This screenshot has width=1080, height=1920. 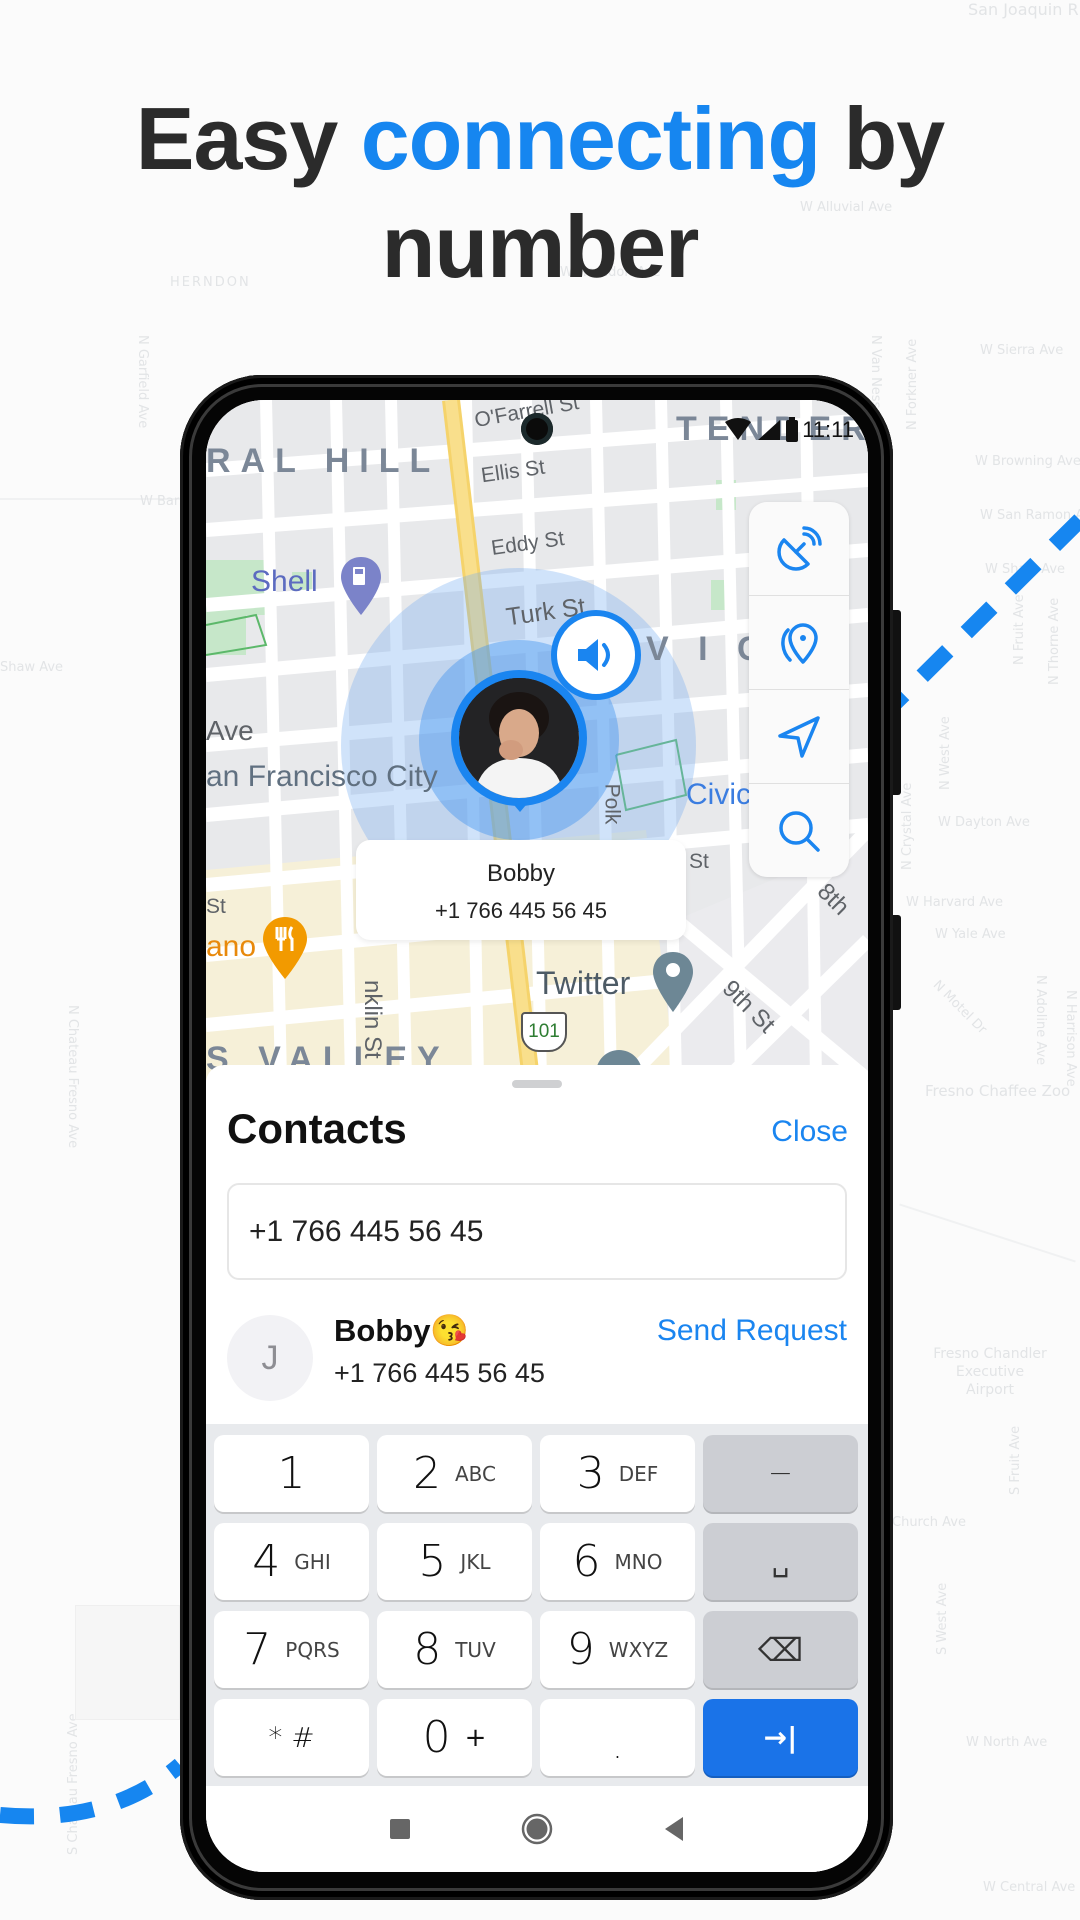 I want to click on key-letters: GHI, so click(x=312, y=1561).